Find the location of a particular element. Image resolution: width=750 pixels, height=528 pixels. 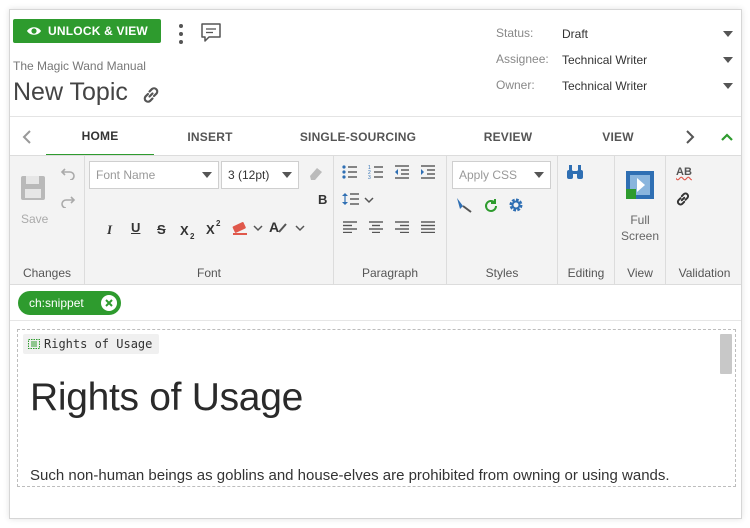

tabs-scroll-left-icon is located at coordinates (27, 137).